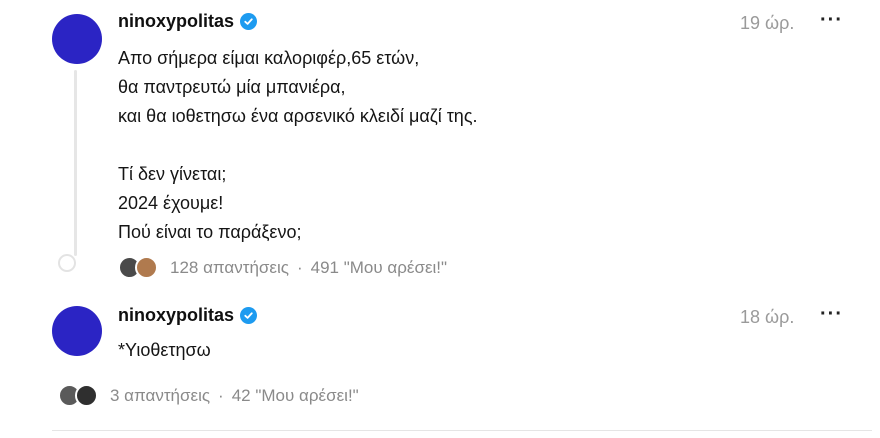 The width and height of the screenshot is (880, 438). I want to click on thread-line, so click(75, 163).